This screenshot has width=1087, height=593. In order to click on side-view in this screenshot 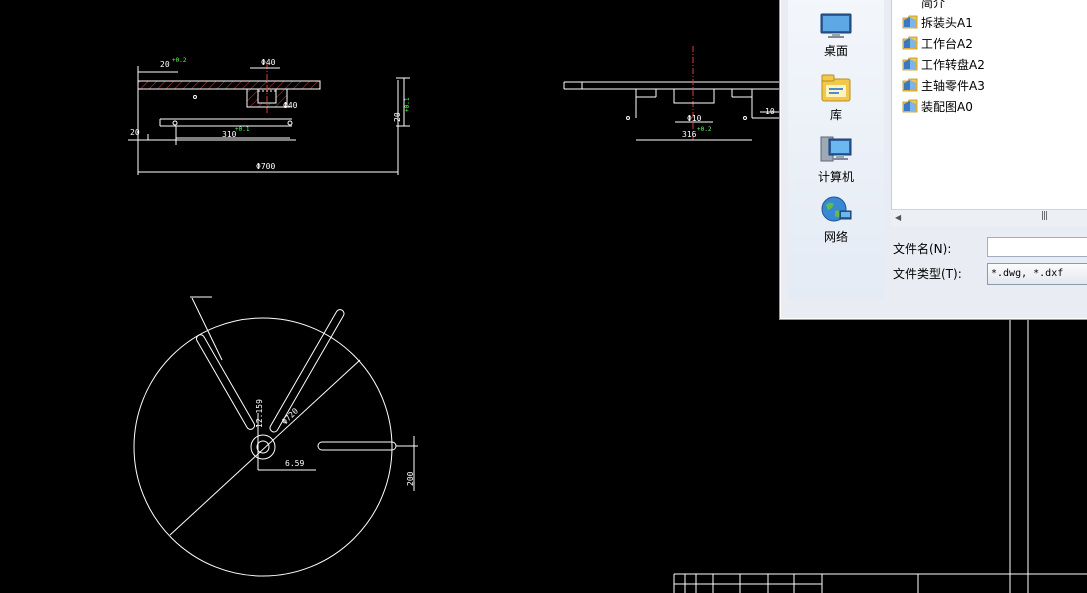, I will do `click(671, 93)`.